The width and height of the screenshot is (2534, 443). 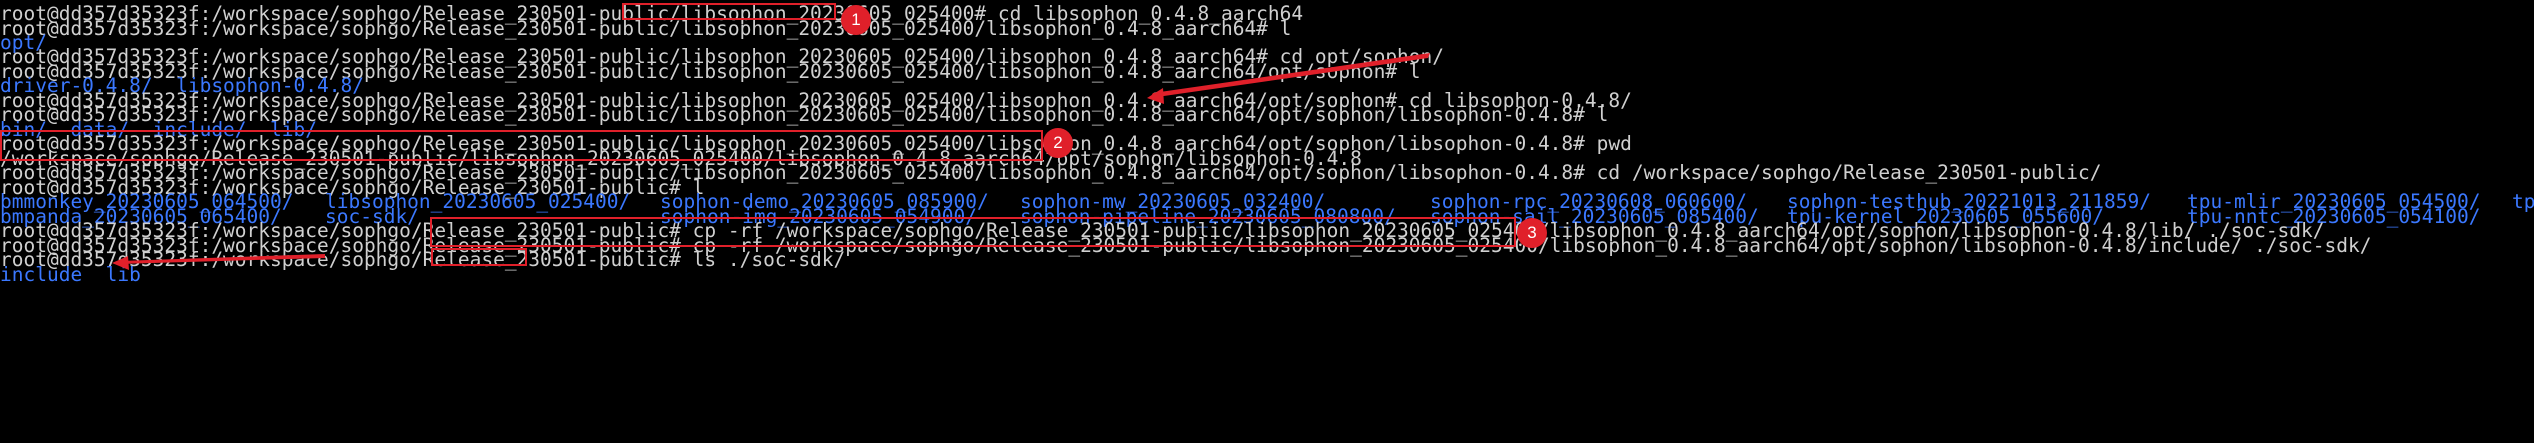 What do you see at coordinates (1532, 233) in the screenshot?
I see `annotation-badge-3: 3` at bounding box center [1532, 233].